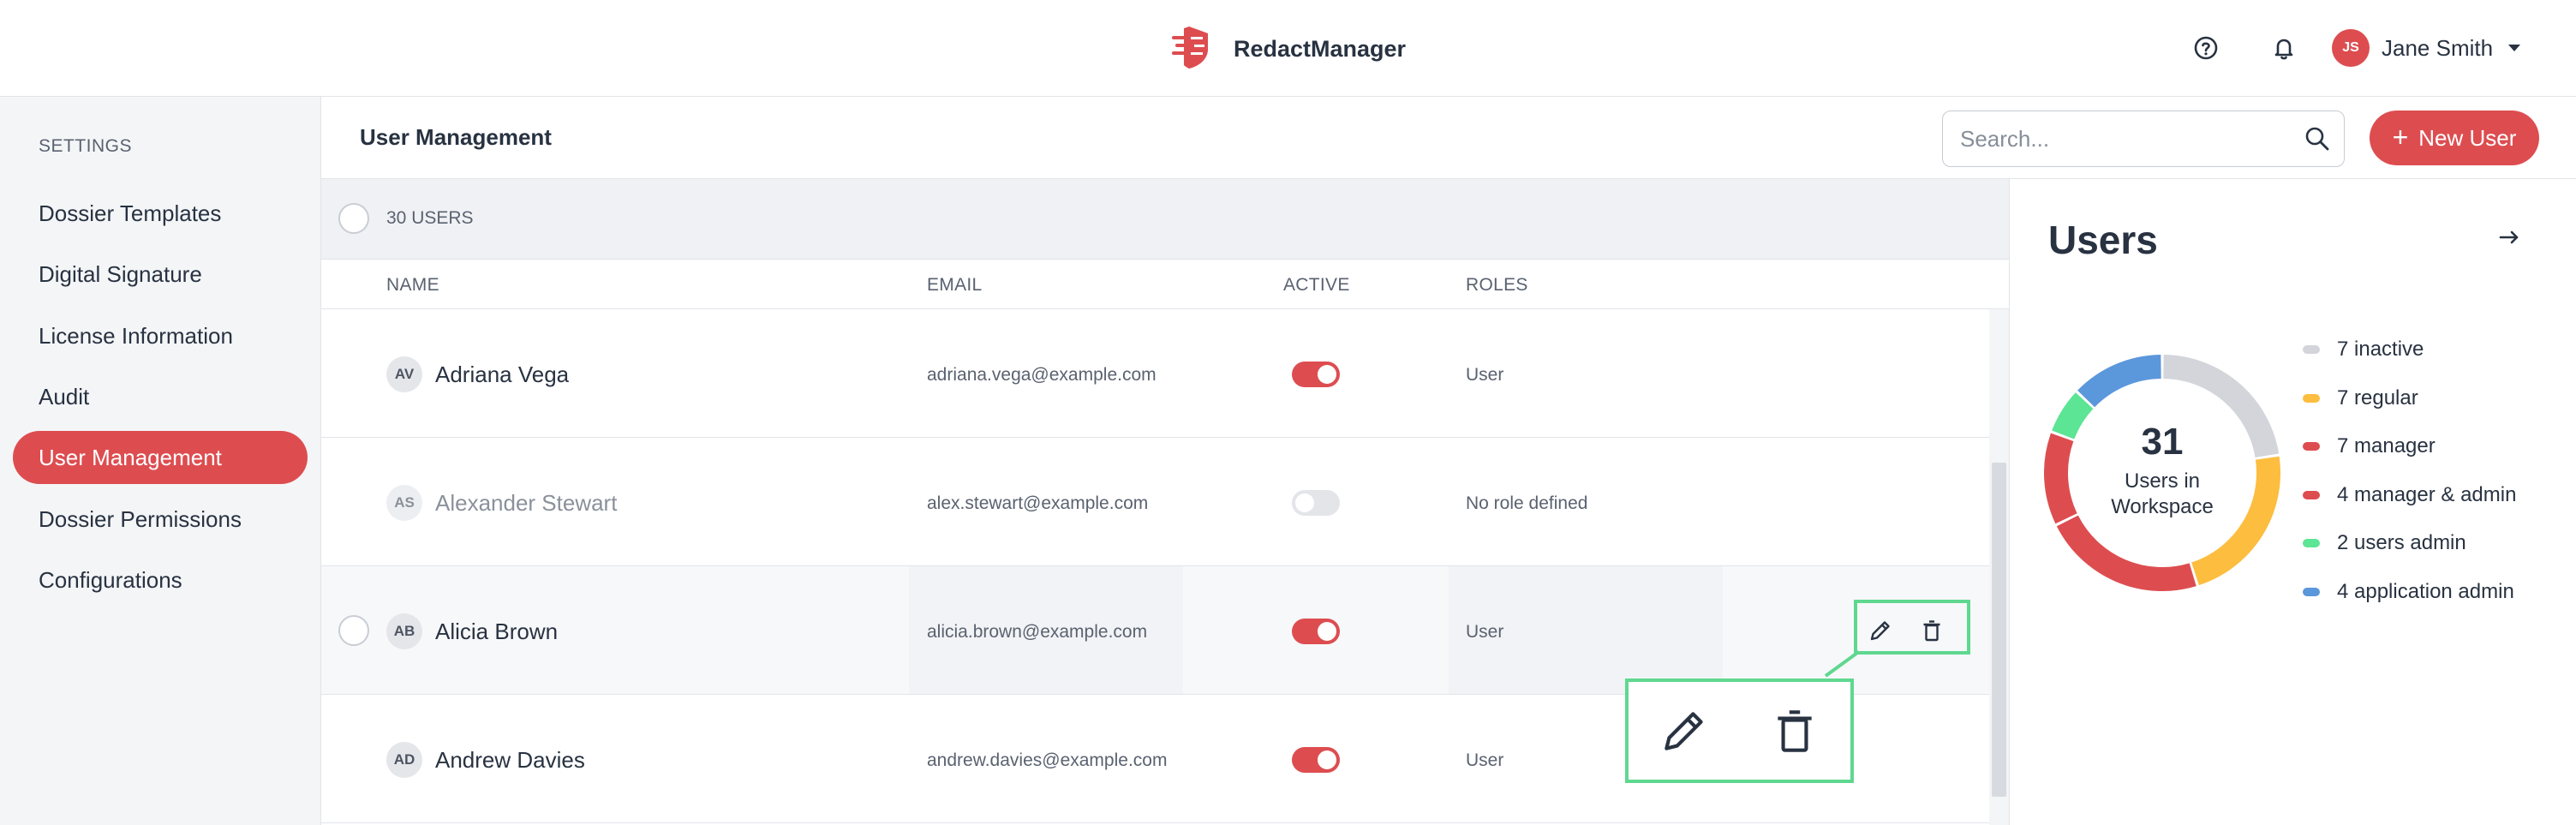 This screenshot has width=2576, height=825. I want to click on legend-label: 7 manager, so click(2387, 445).